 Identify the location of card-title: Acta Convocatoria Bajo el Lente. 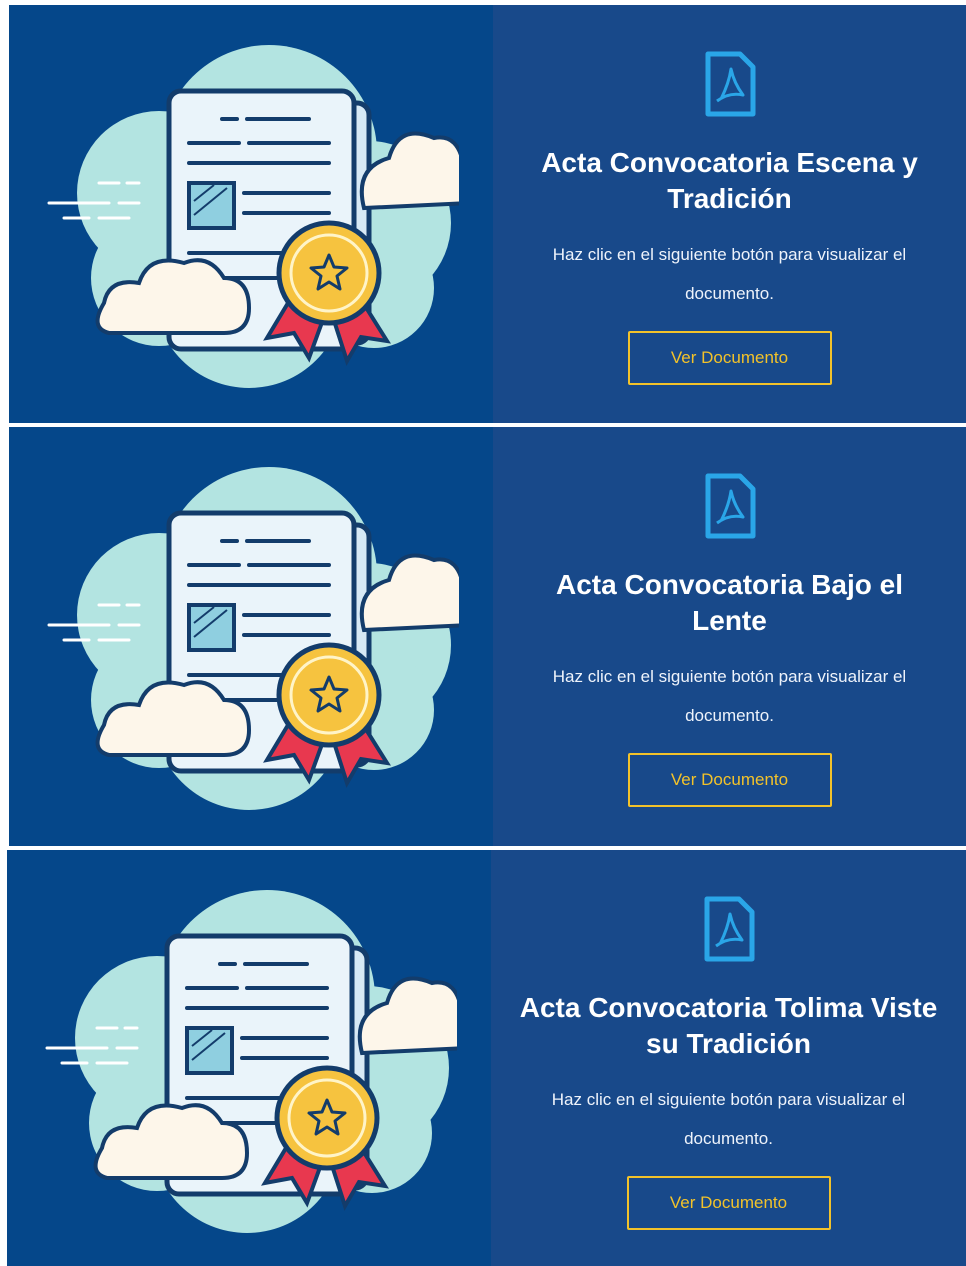
(729, 602).